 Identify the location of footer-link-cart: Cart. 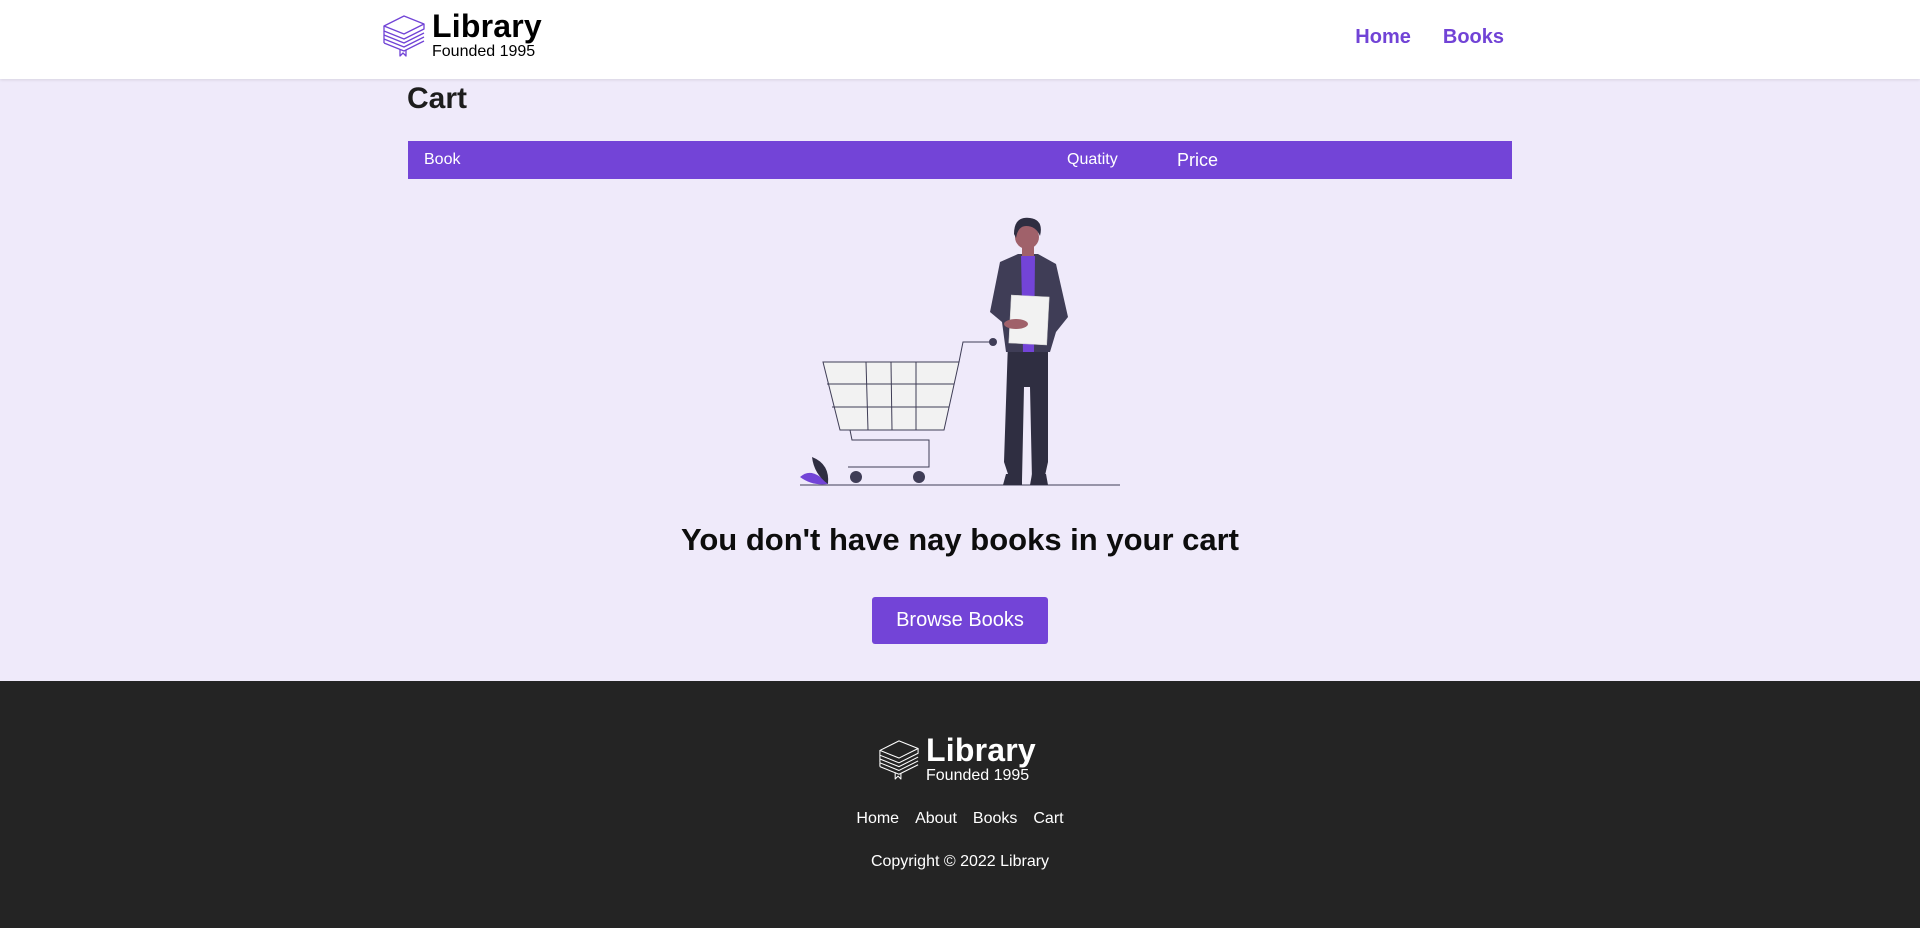
(1048, 819).